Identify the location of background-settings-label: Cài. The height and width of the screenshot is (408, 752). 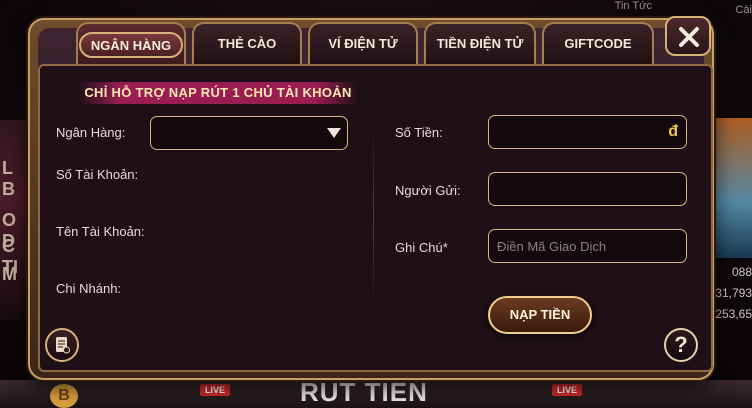
(743, 10).